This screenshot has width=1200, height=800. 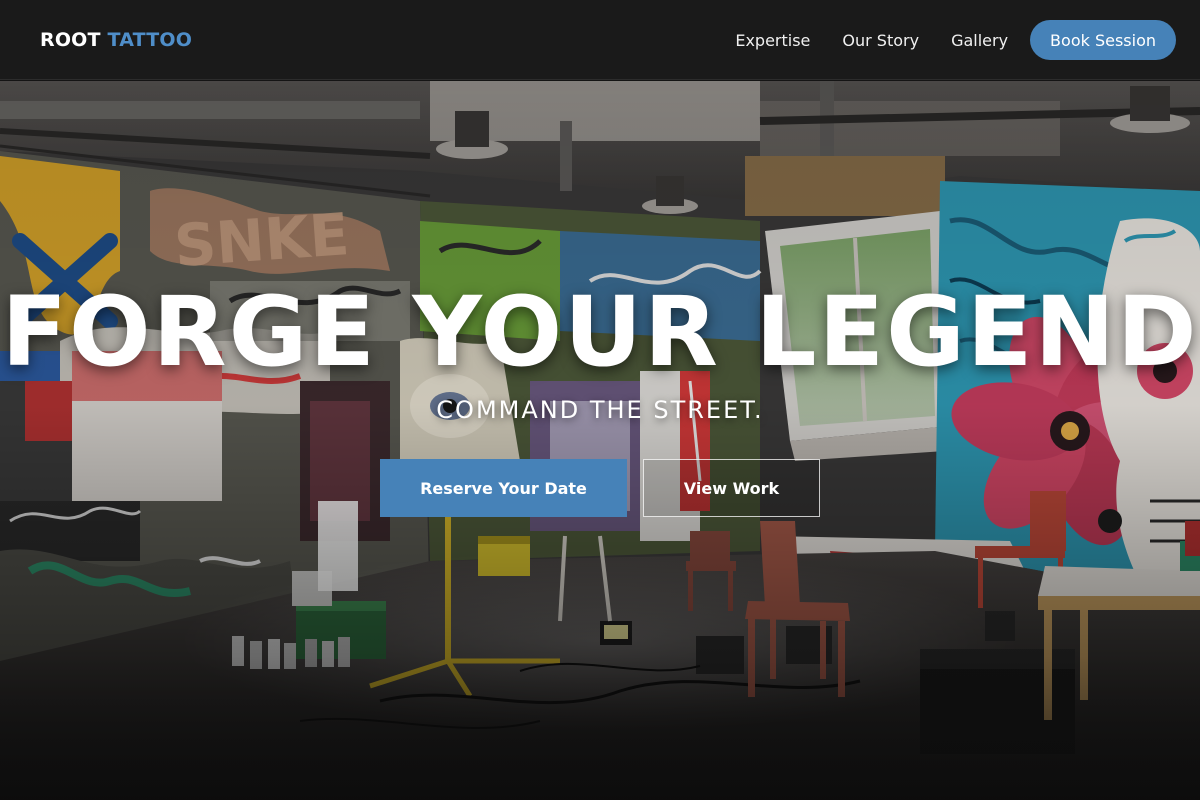 What do you see at coordinates (979, 40) in the screenshot?
I see `nav-link-gallery: Gallery` at bounding box center [979, 40].